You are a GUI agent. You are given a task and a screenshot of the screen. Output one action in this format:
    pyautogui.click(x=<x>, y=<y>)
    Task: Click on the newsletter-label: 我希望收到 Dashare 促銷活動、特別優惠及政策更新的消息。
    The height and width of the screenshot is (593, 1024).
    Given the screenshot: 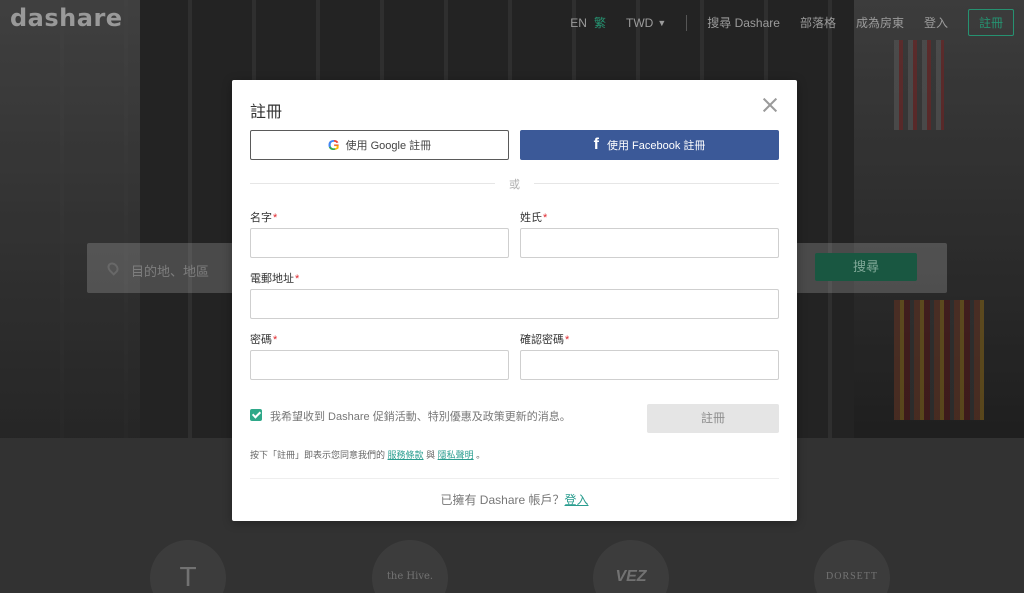 What is the action you would take?
    pyautogui.click(x=420, y=416)
    